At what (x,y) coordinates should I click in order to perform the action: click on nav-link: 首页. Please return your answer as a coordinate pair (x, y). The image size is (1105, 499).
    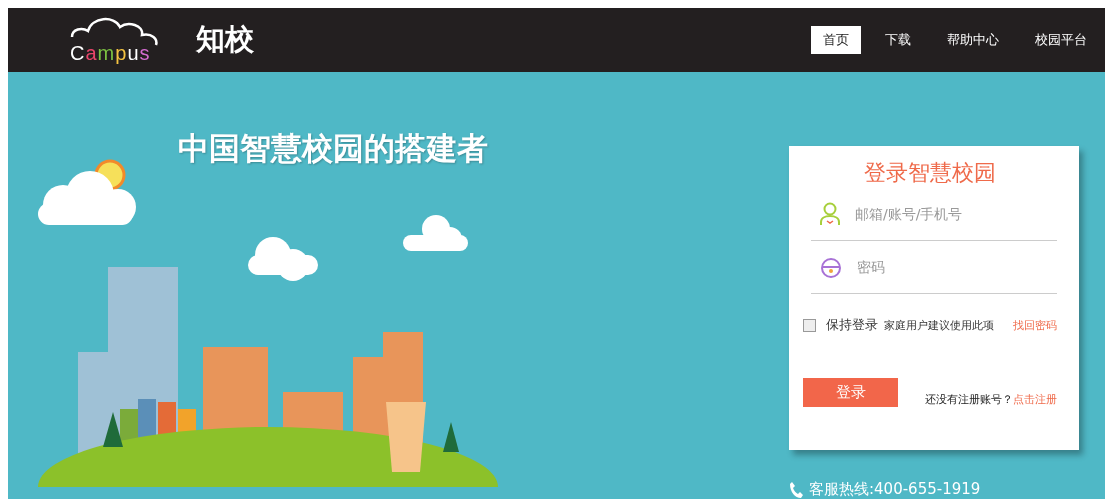
    Looking at the image, I should click on (836, 40).